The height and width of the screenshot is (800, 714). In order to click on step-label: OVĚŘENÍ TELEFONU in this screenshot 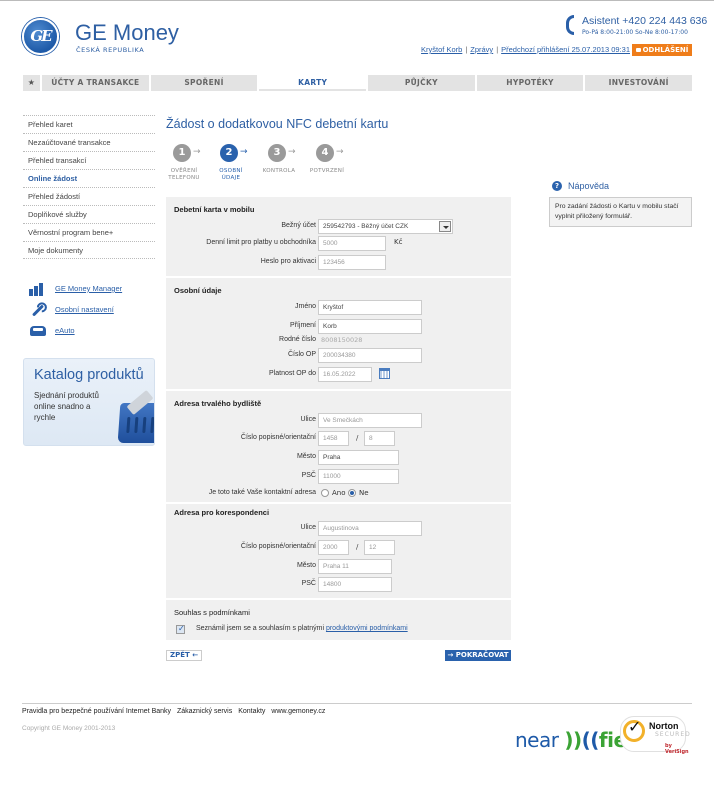, I will do `click(184, 174)`.